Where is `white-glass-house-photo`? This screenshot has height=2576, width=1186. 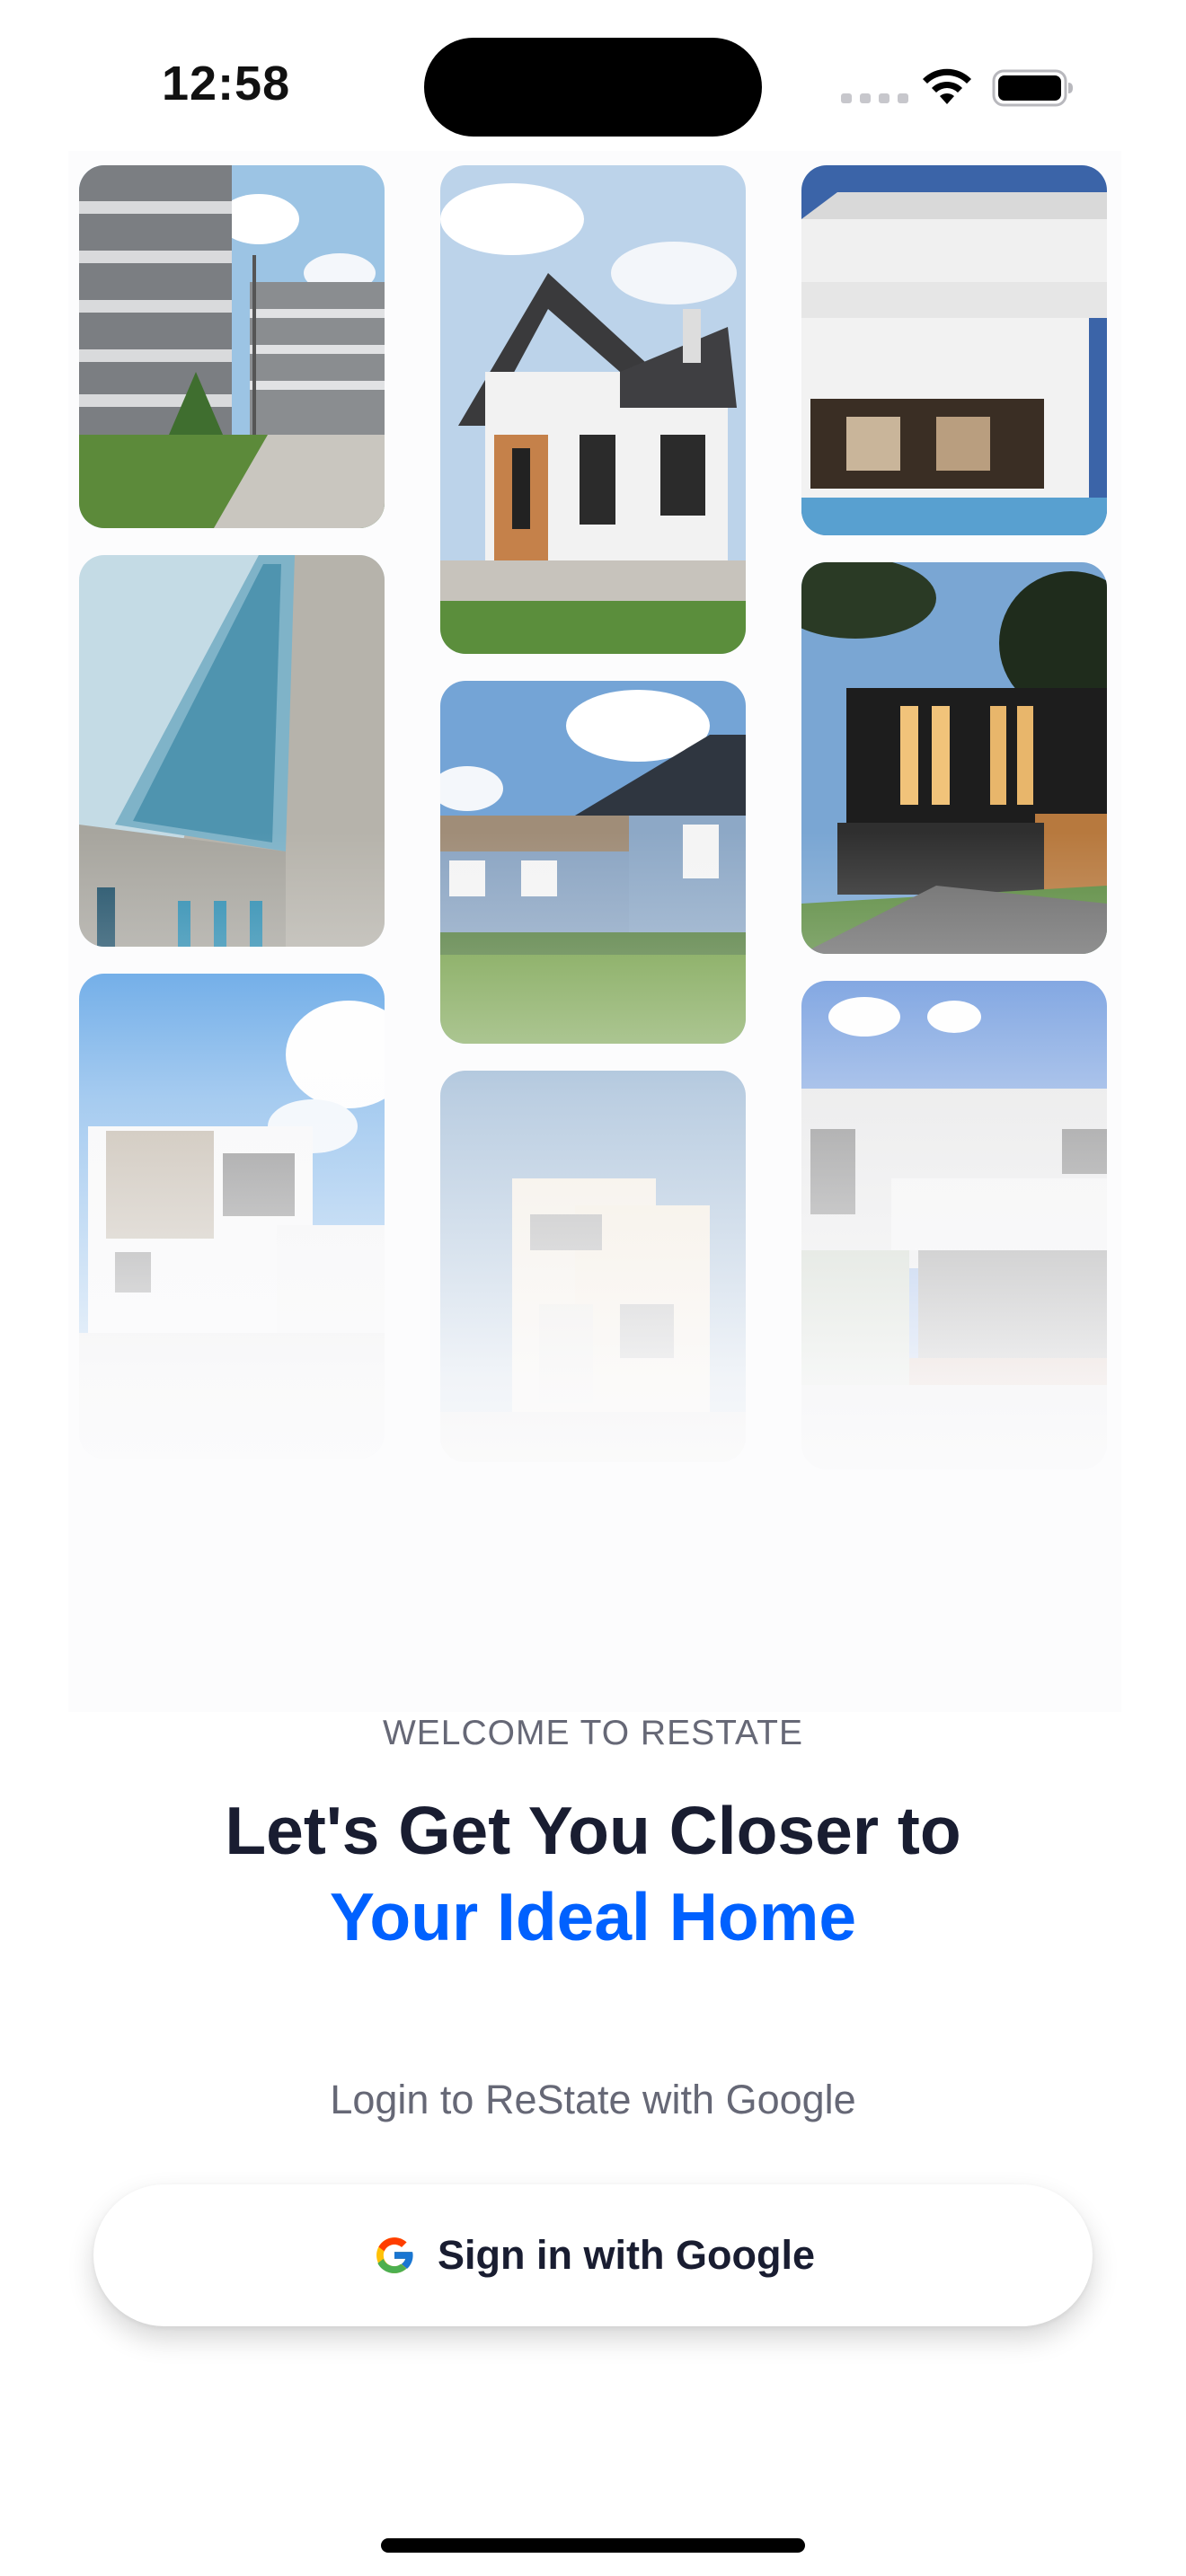 white-glass-house-photo is located at coordinates (954, 1225).